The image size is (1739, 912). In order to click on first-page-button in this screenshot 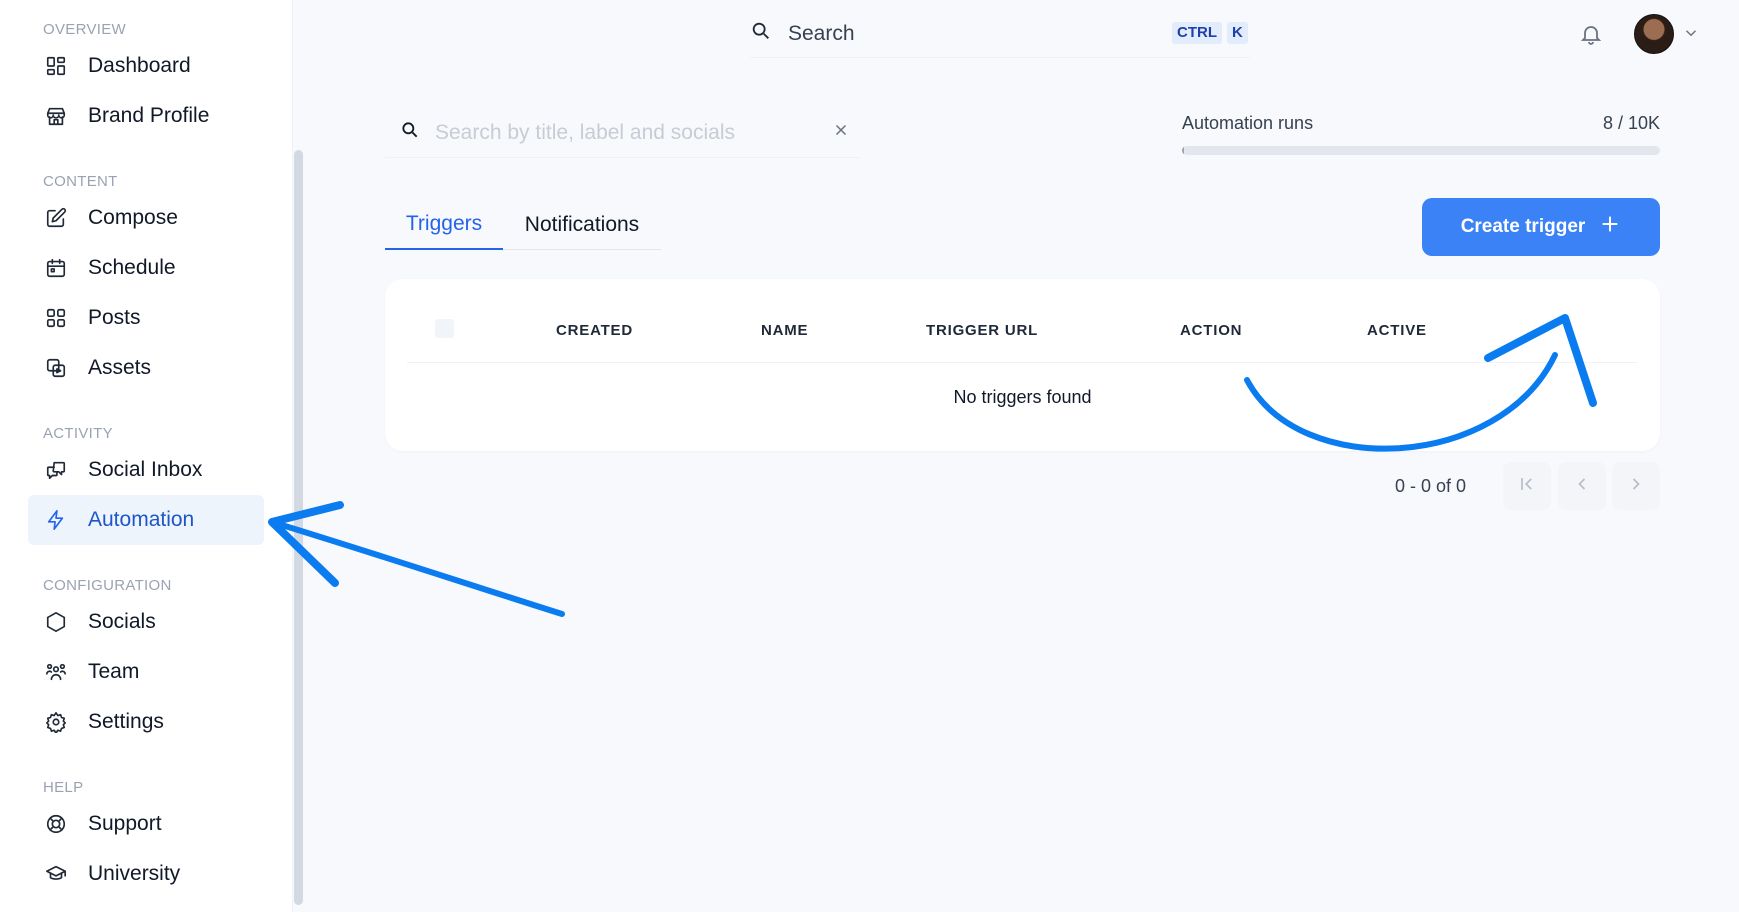, I will do `click(1527, 486)`.